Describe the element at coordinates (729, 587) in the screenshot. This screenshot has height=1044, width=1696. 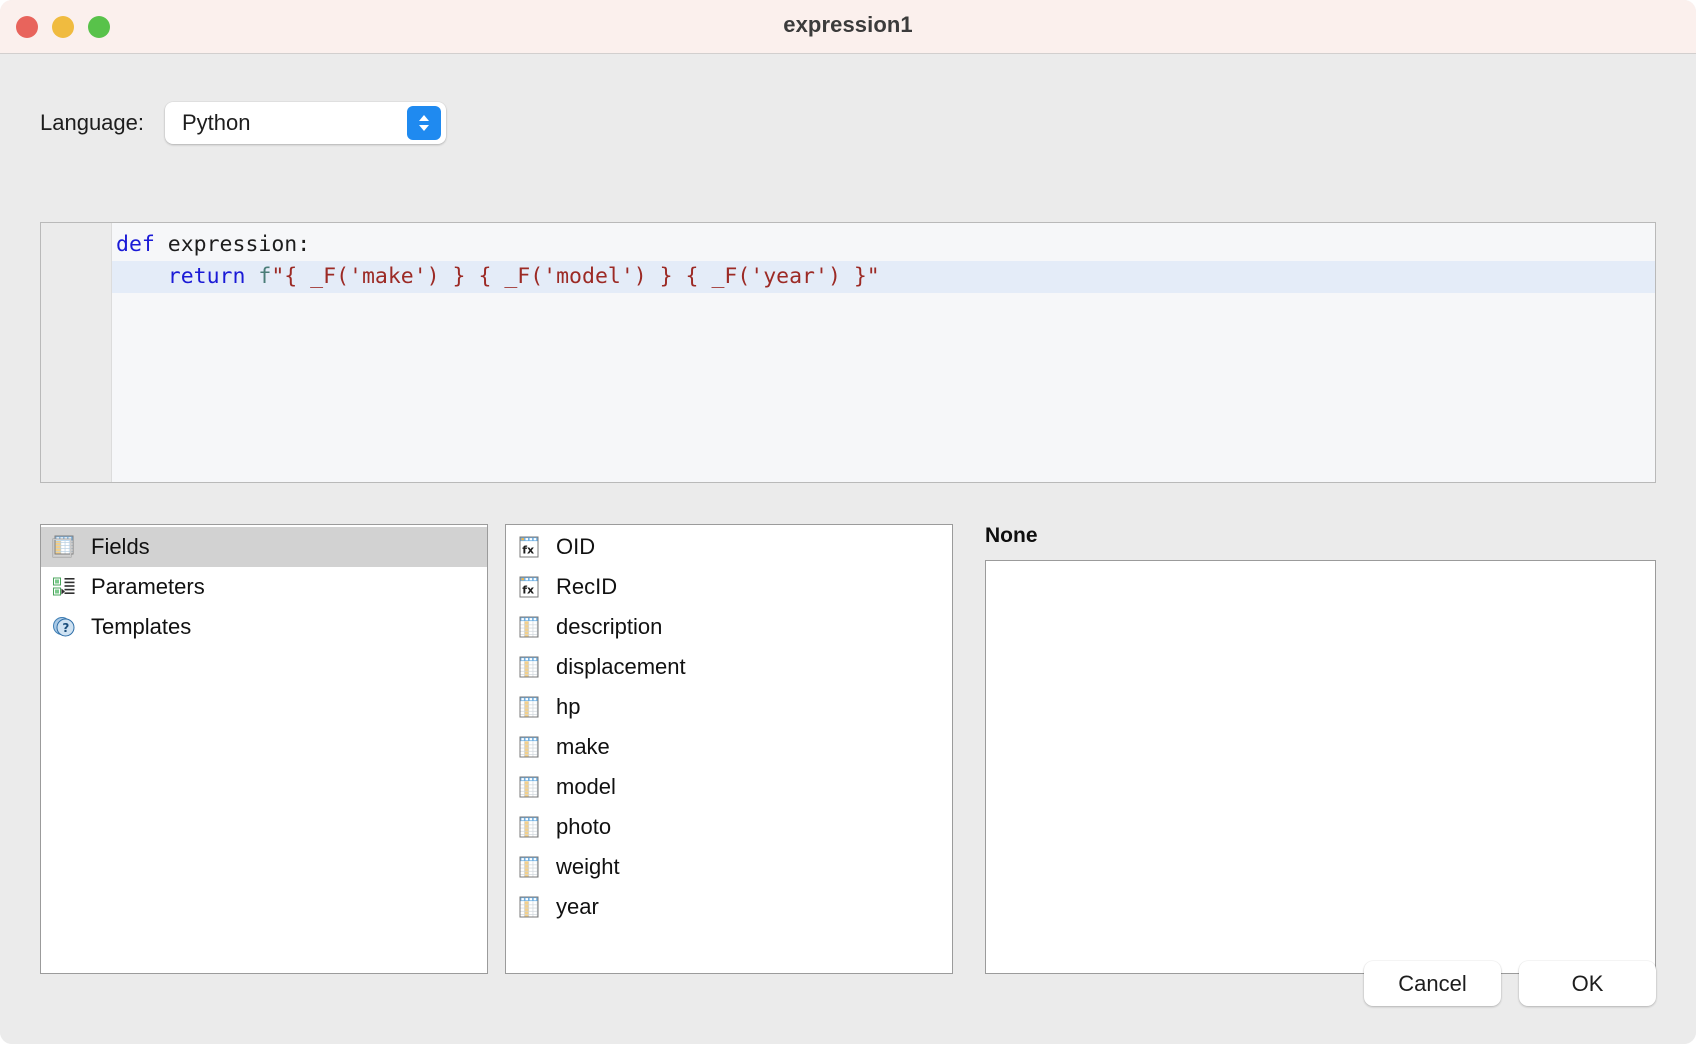
I see `field-item-recid: fx RecID` at that location.